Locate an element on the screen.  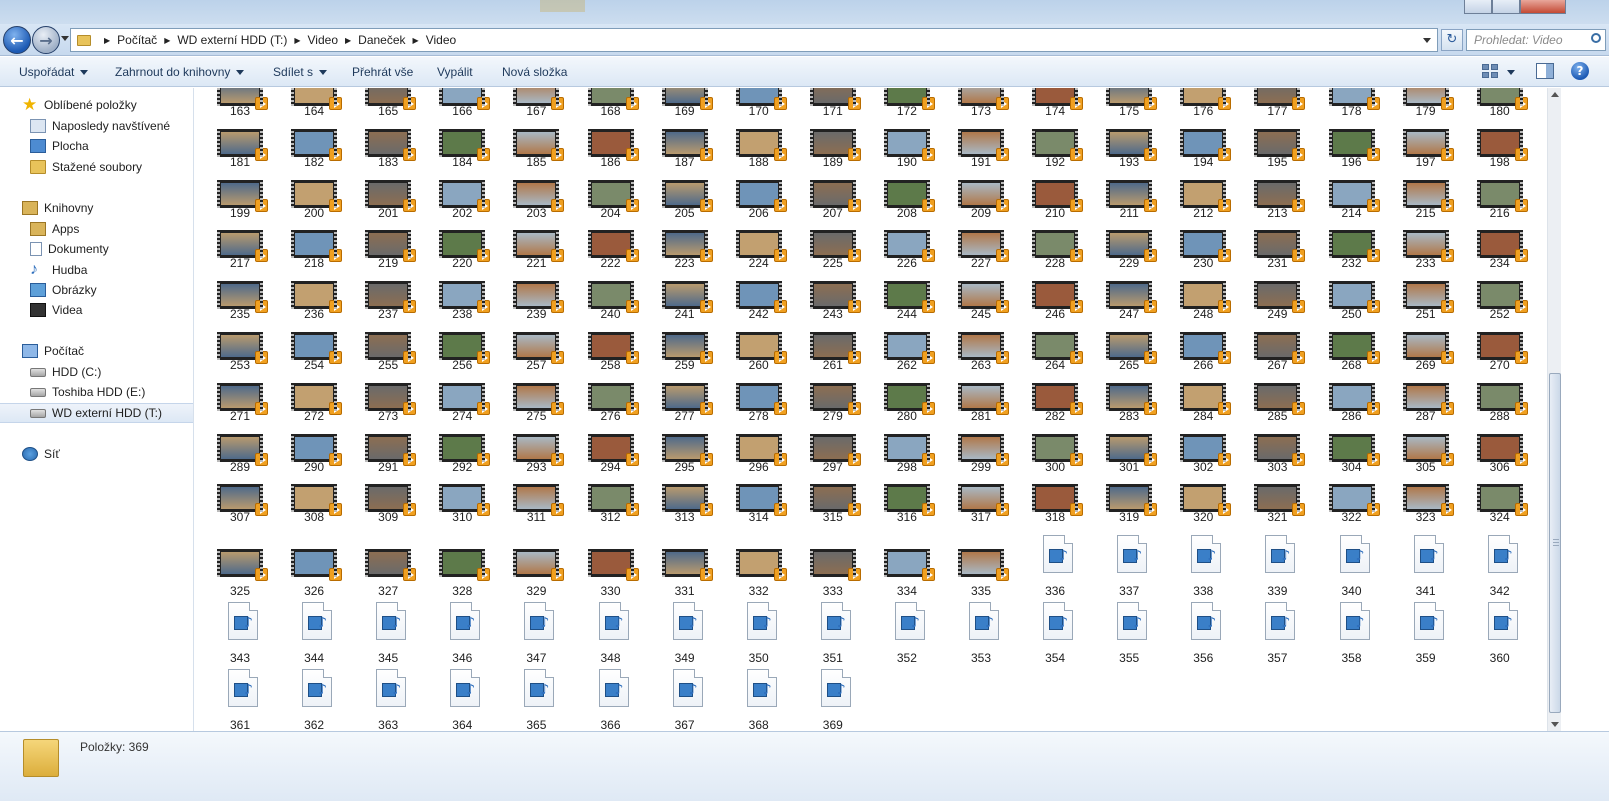
file-item: ♪ 350 is located at coordinates (759, 635).